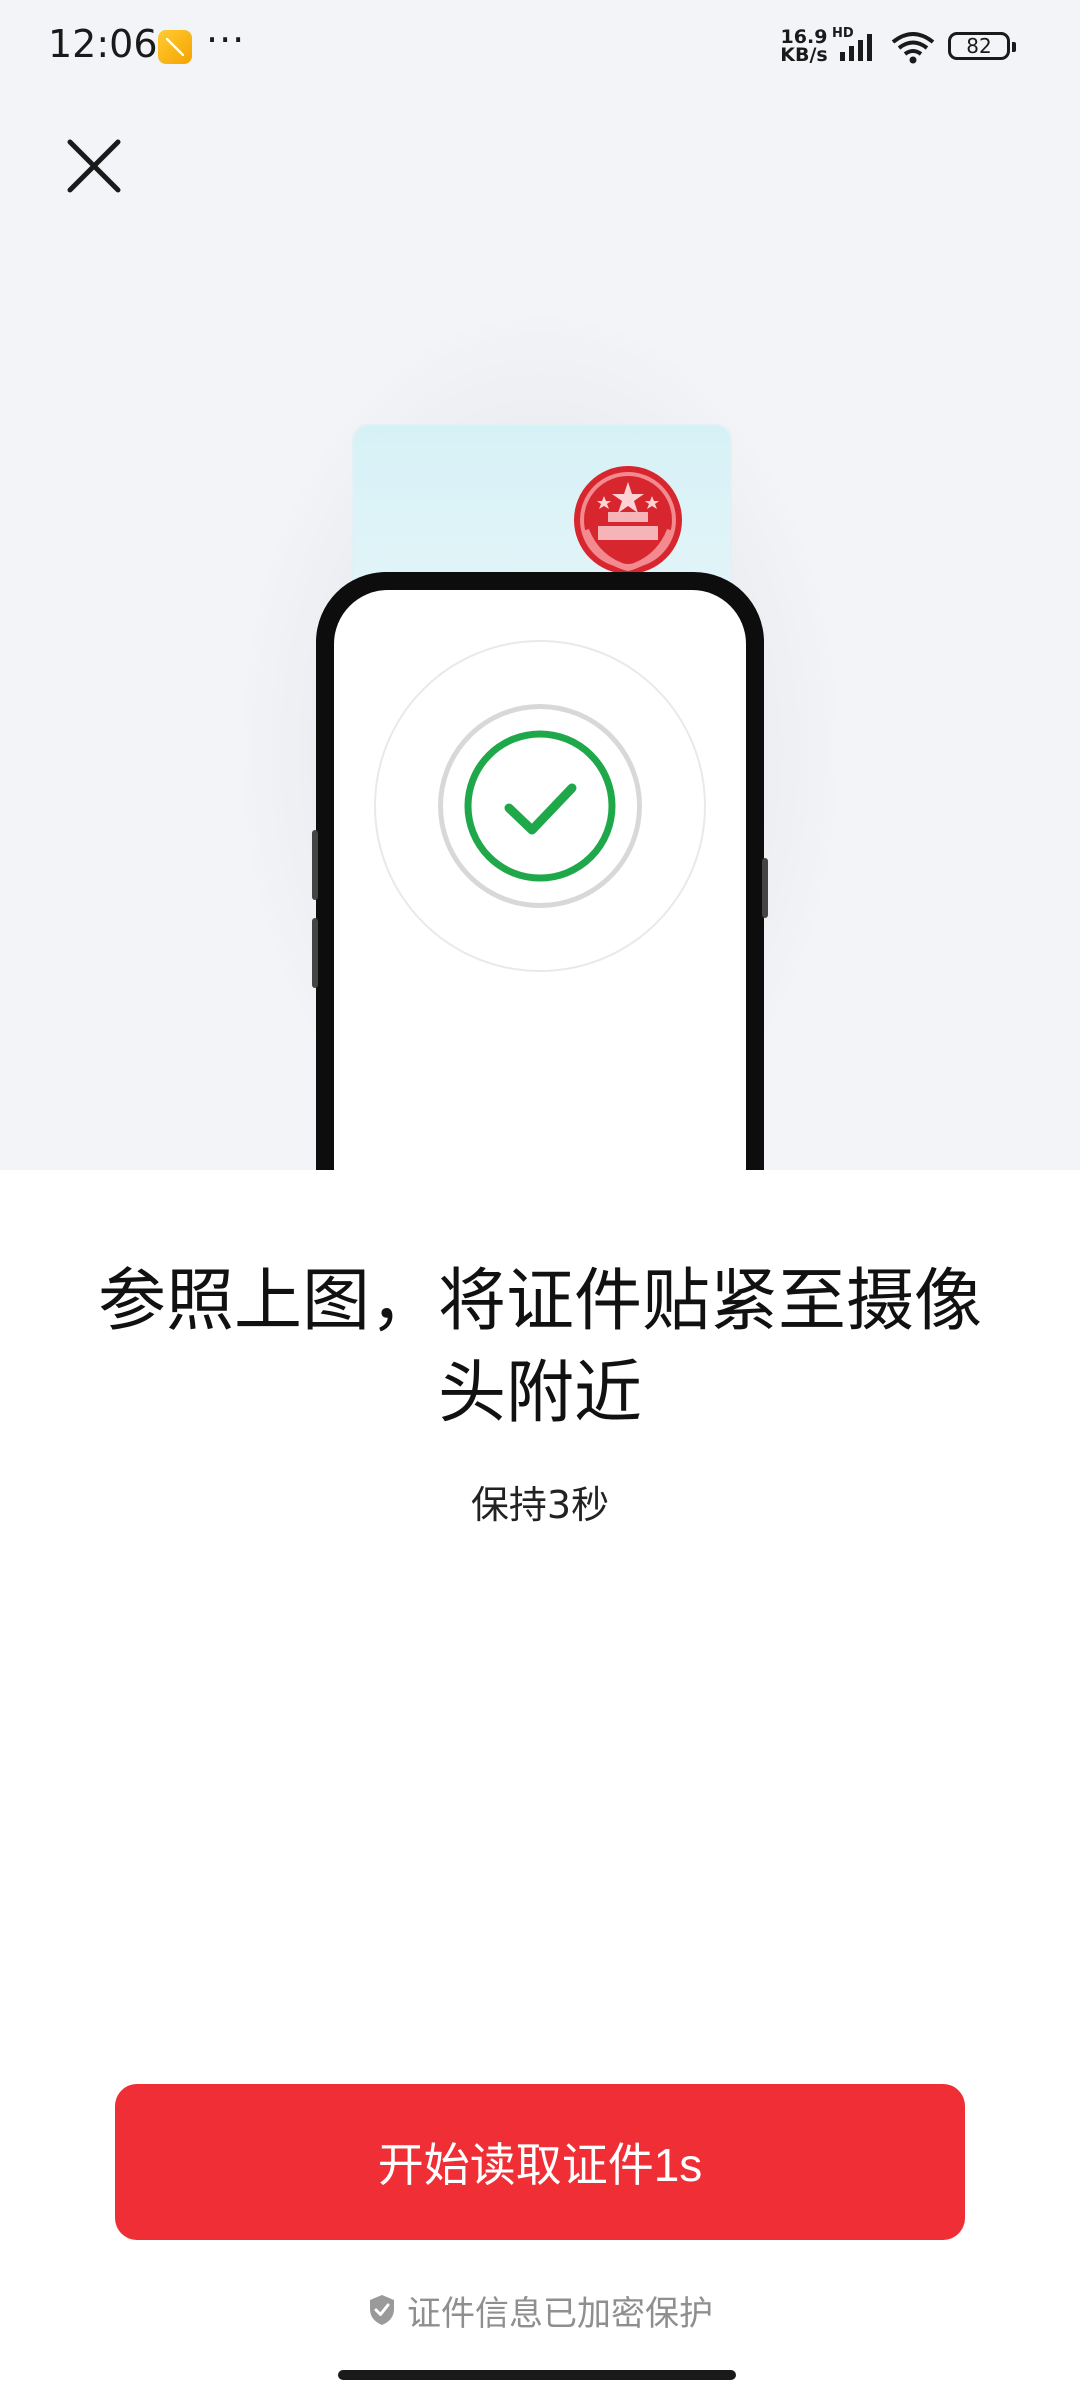  What do you see at coordinates (540, 46) in the screenshot?
I see `status-bar: 12:06 ··· 16.9 KB/s HD 82` at bounding box center [540, 46].